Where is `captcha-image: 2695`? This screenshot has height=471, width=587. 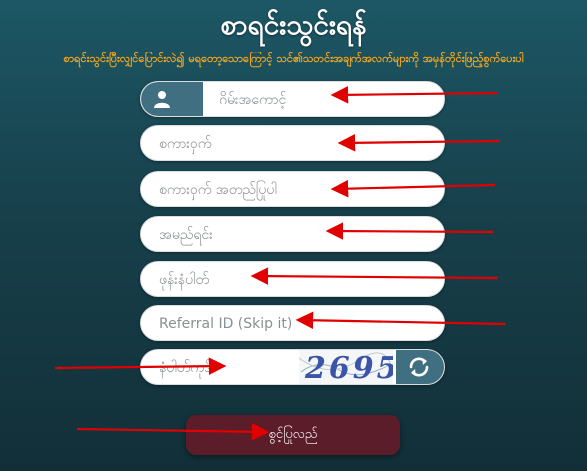 captcha-image: 2695 is located at coordinates (346, 367).